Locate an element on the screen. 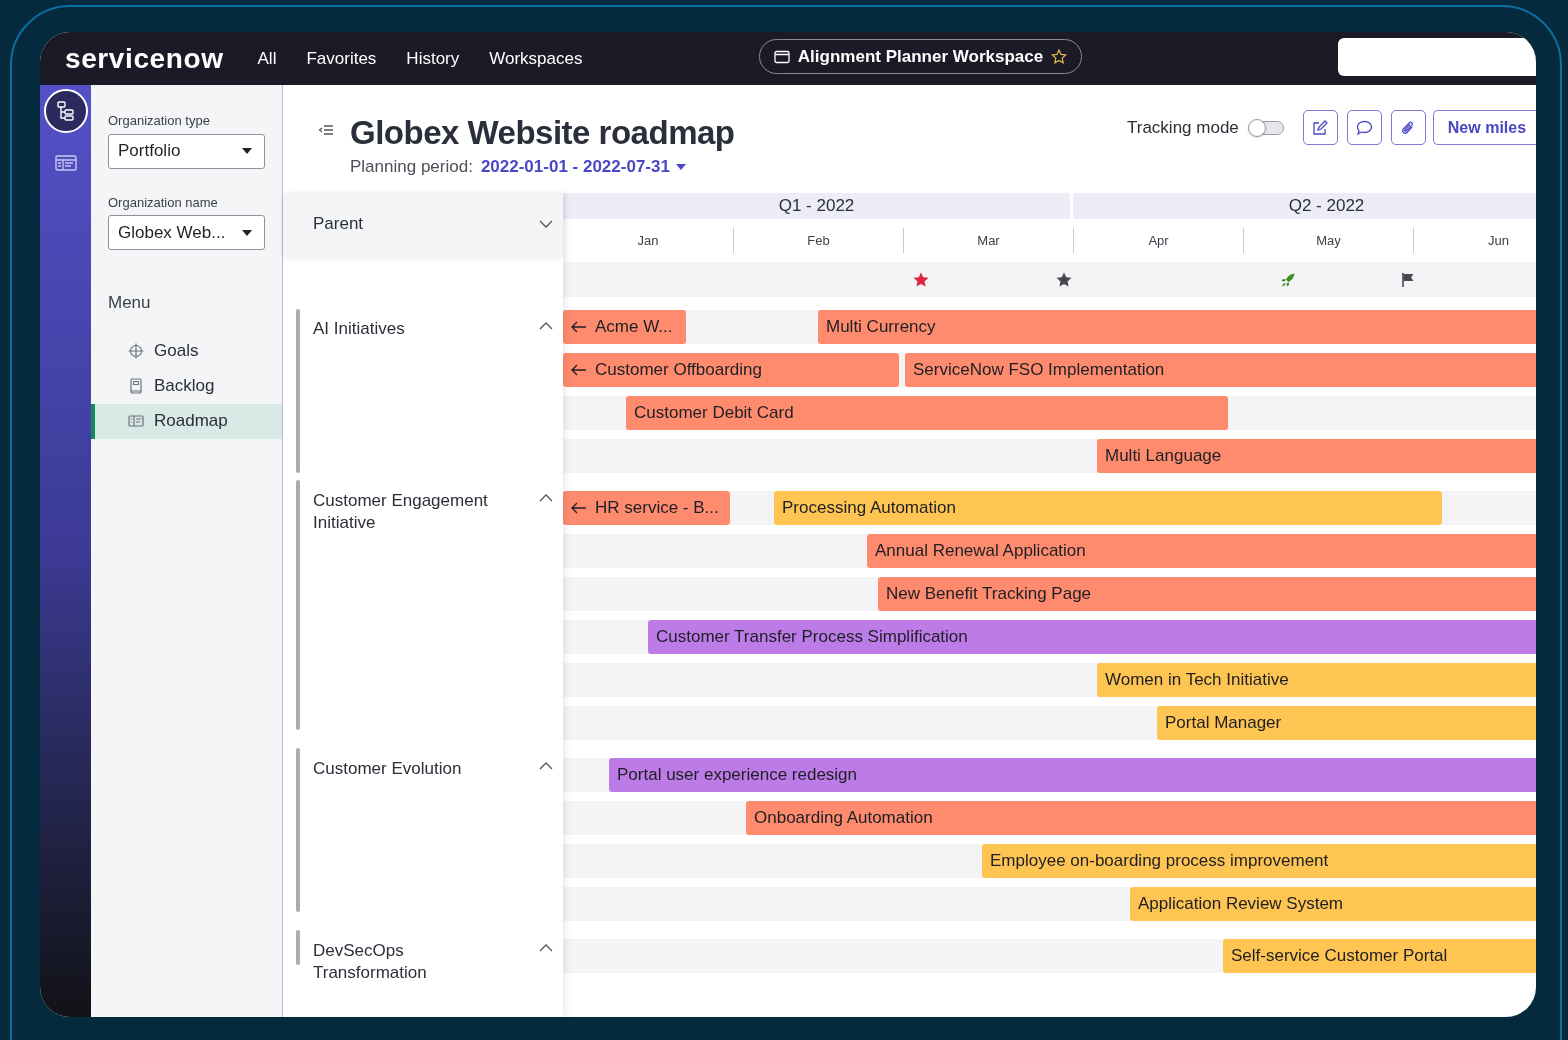 Image resolution: width=1568 pixels, height=1040 pixels. roadmap-bar: Portal Manager is located at coordinates (1346, 723).